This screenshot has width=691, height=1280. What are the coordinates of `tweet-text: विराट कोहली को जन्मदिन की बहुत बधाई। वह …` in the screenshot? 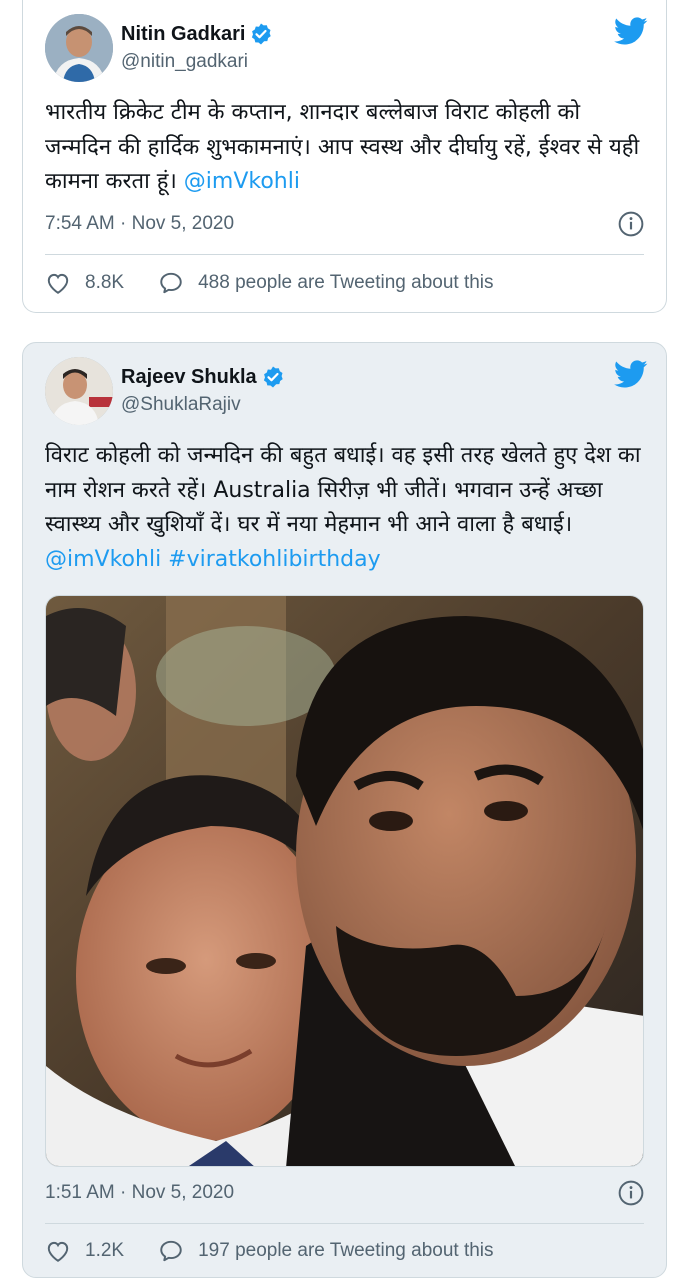 It's located at (347, 508).